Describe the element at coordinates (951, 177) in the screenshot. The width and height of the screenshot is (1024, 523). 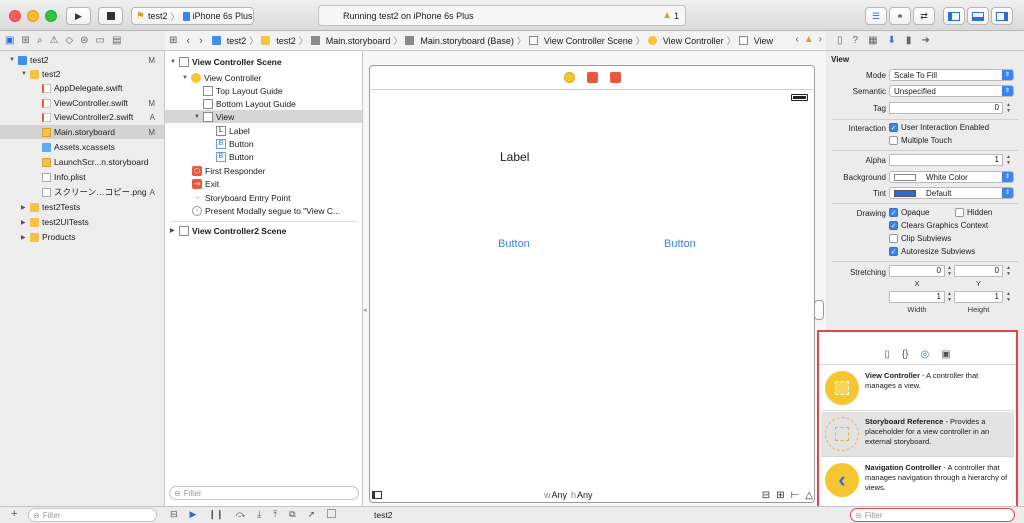
I see `background-popup: White Color ⇕` at that location.